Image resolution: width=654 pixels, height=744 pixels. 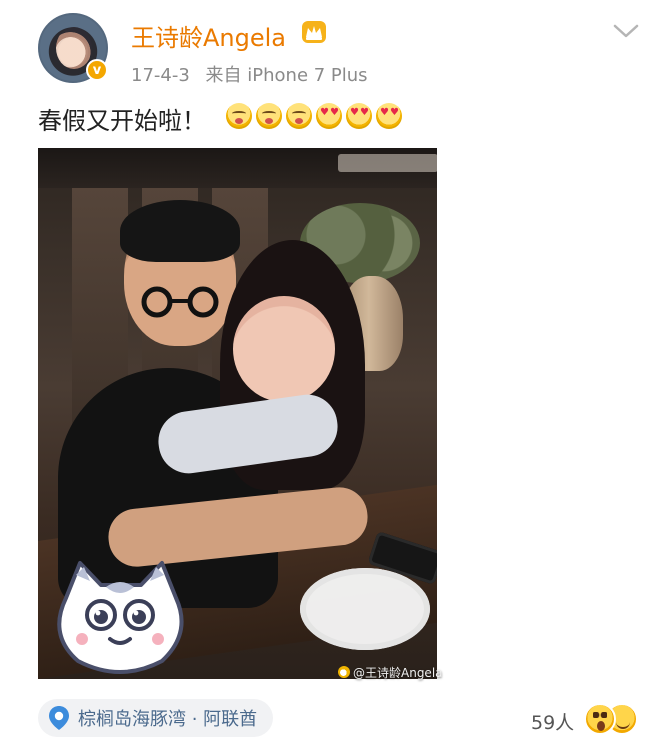 I want to click on location-chip: 棕榈岛海豚湾 · 阿联酋, so click(x=156, y=718).